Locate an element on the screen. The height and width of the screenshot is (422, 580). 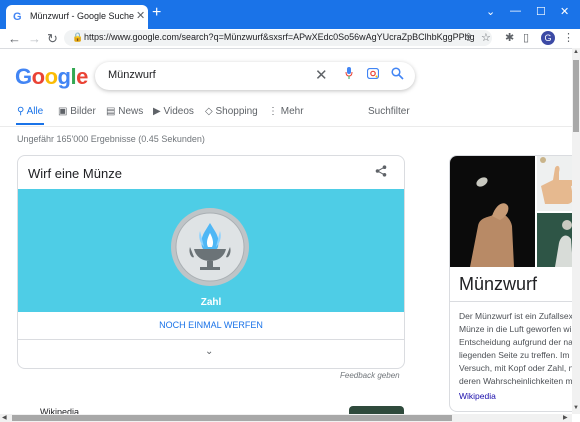
extensions-icon: ✱ is located at coordinates (509, 37).